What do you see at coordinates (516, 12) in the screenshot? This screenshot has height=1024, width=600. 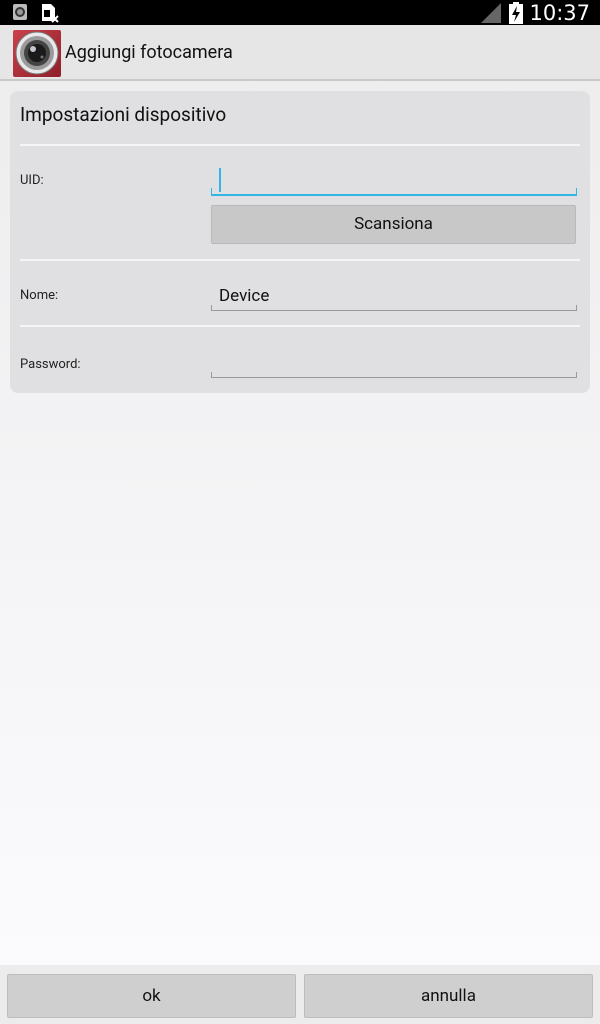 I see `battery-charging-icon` at bounding box center [516, 12].